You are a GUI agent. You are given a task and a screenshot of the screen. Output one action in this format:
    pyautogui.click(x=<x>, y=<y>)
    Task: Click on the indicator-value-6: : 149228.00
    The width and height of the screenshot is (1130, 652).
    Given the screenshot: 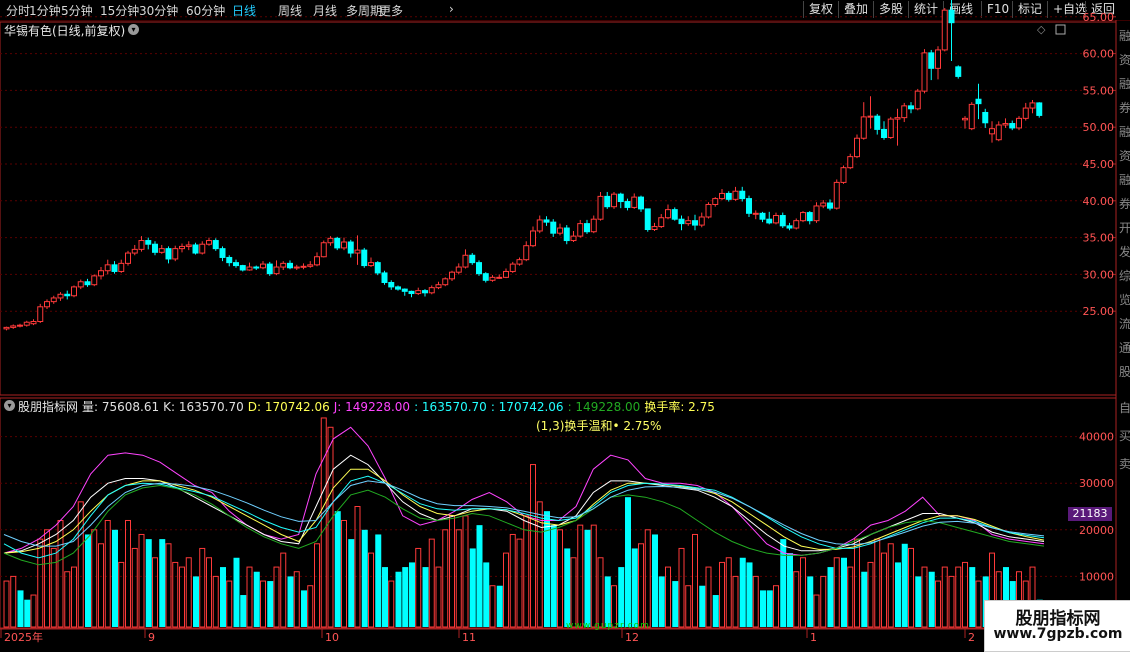 What is the action you would take?
    pyautogui.click(x=604, y=407)
    